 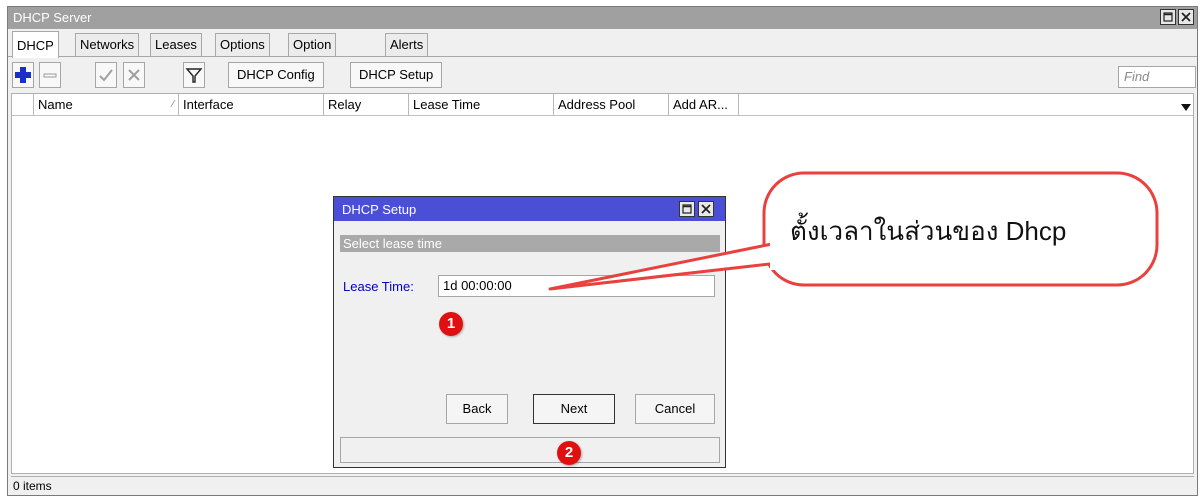 What do you see at coordinates (569, 453) in the screenshot?
I see `step-badge-2: 2` at bounding box center [569, 453].